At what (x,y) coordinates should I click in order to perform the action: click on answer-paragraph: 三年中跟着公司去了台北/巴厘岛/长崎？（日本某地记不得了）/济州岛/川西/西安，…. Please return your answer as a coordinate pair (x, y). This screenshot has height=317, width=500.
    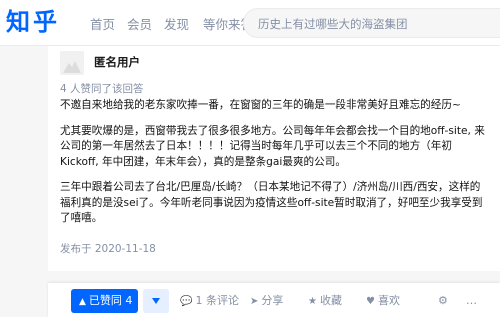
    Looking at the image, I should click on (271, 202).